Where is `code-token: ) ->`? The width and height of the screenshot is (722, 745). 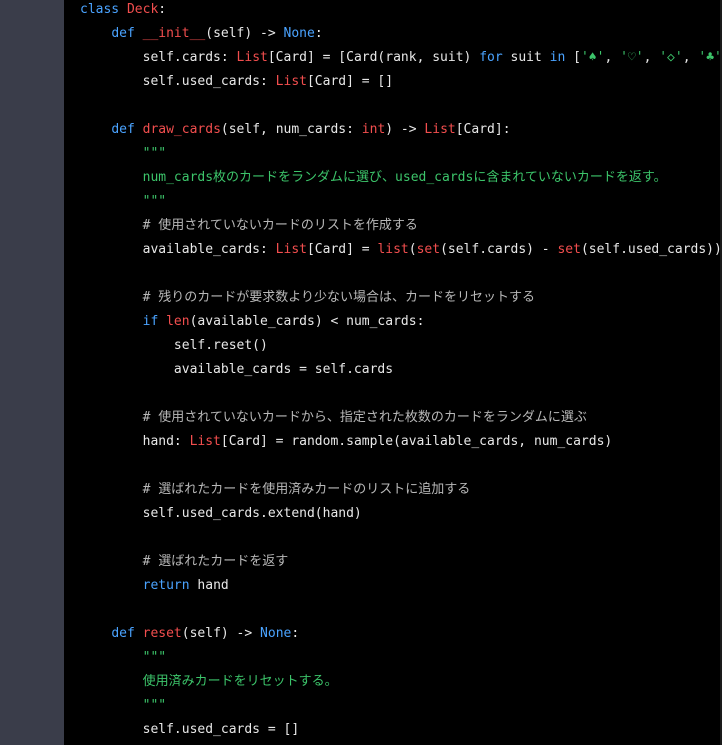 code-token: ) -> is located at coordinates (405, 129).